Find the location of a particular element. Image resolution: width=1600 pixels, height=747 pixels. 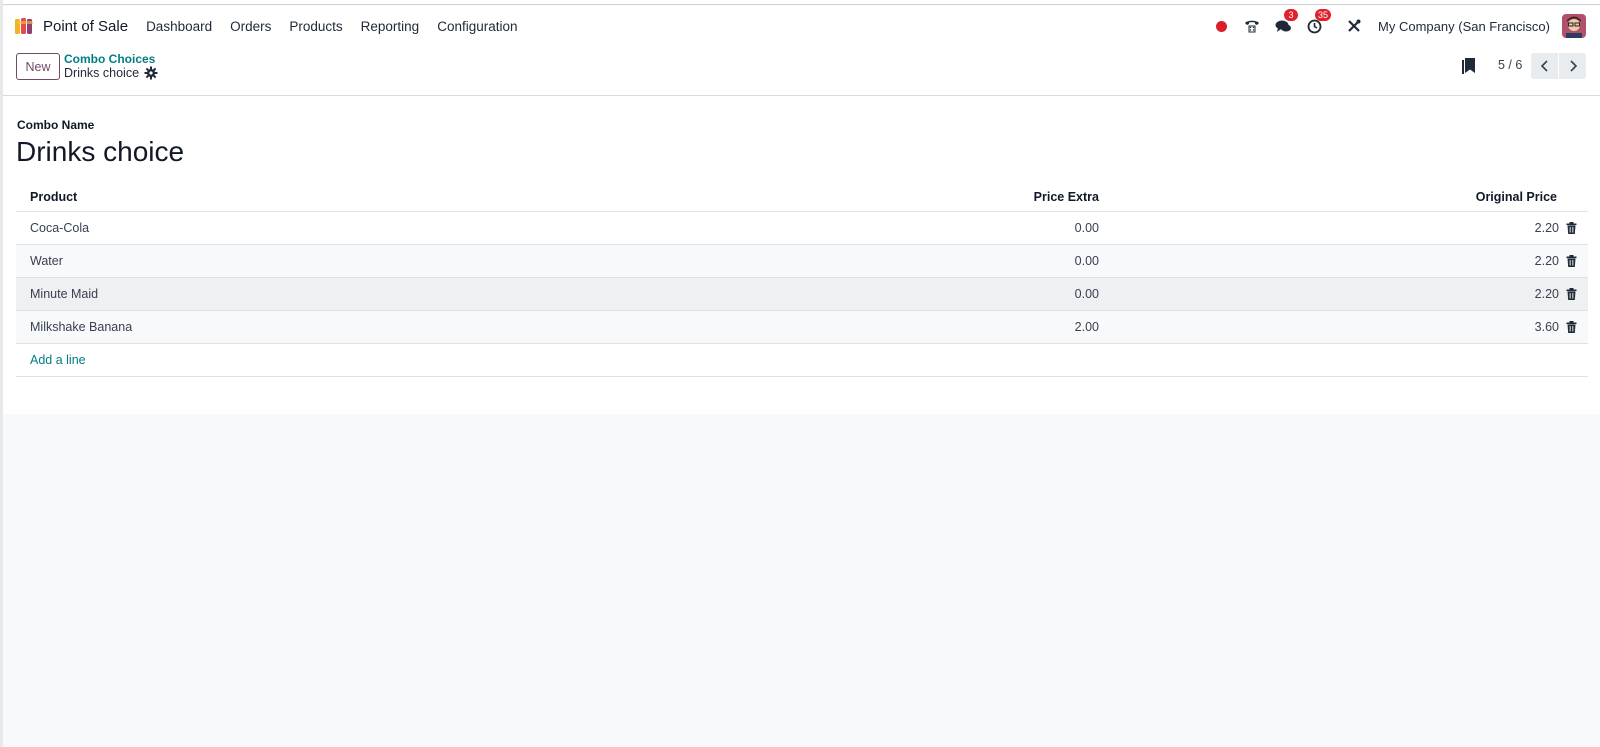

gear-icon is located at coordinates (151, 73).